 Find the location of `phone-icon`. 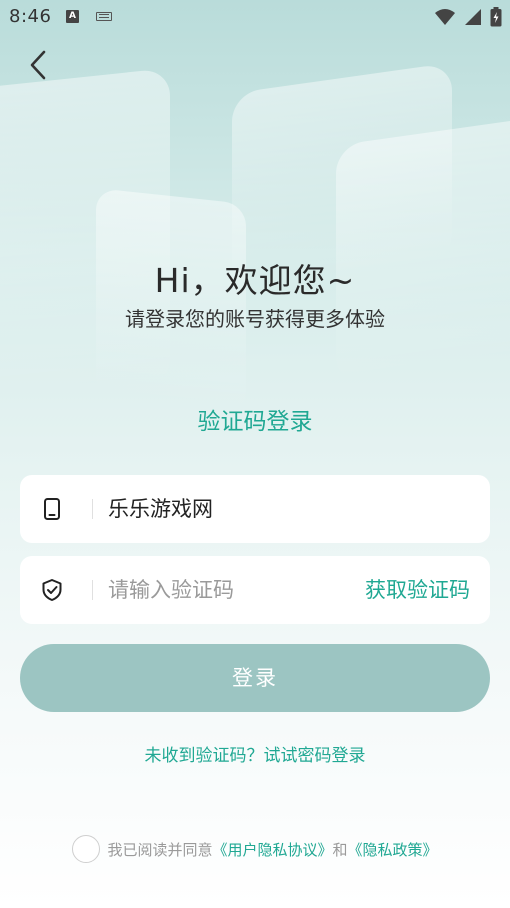

phone-icon is located at coordinates (52, 509).